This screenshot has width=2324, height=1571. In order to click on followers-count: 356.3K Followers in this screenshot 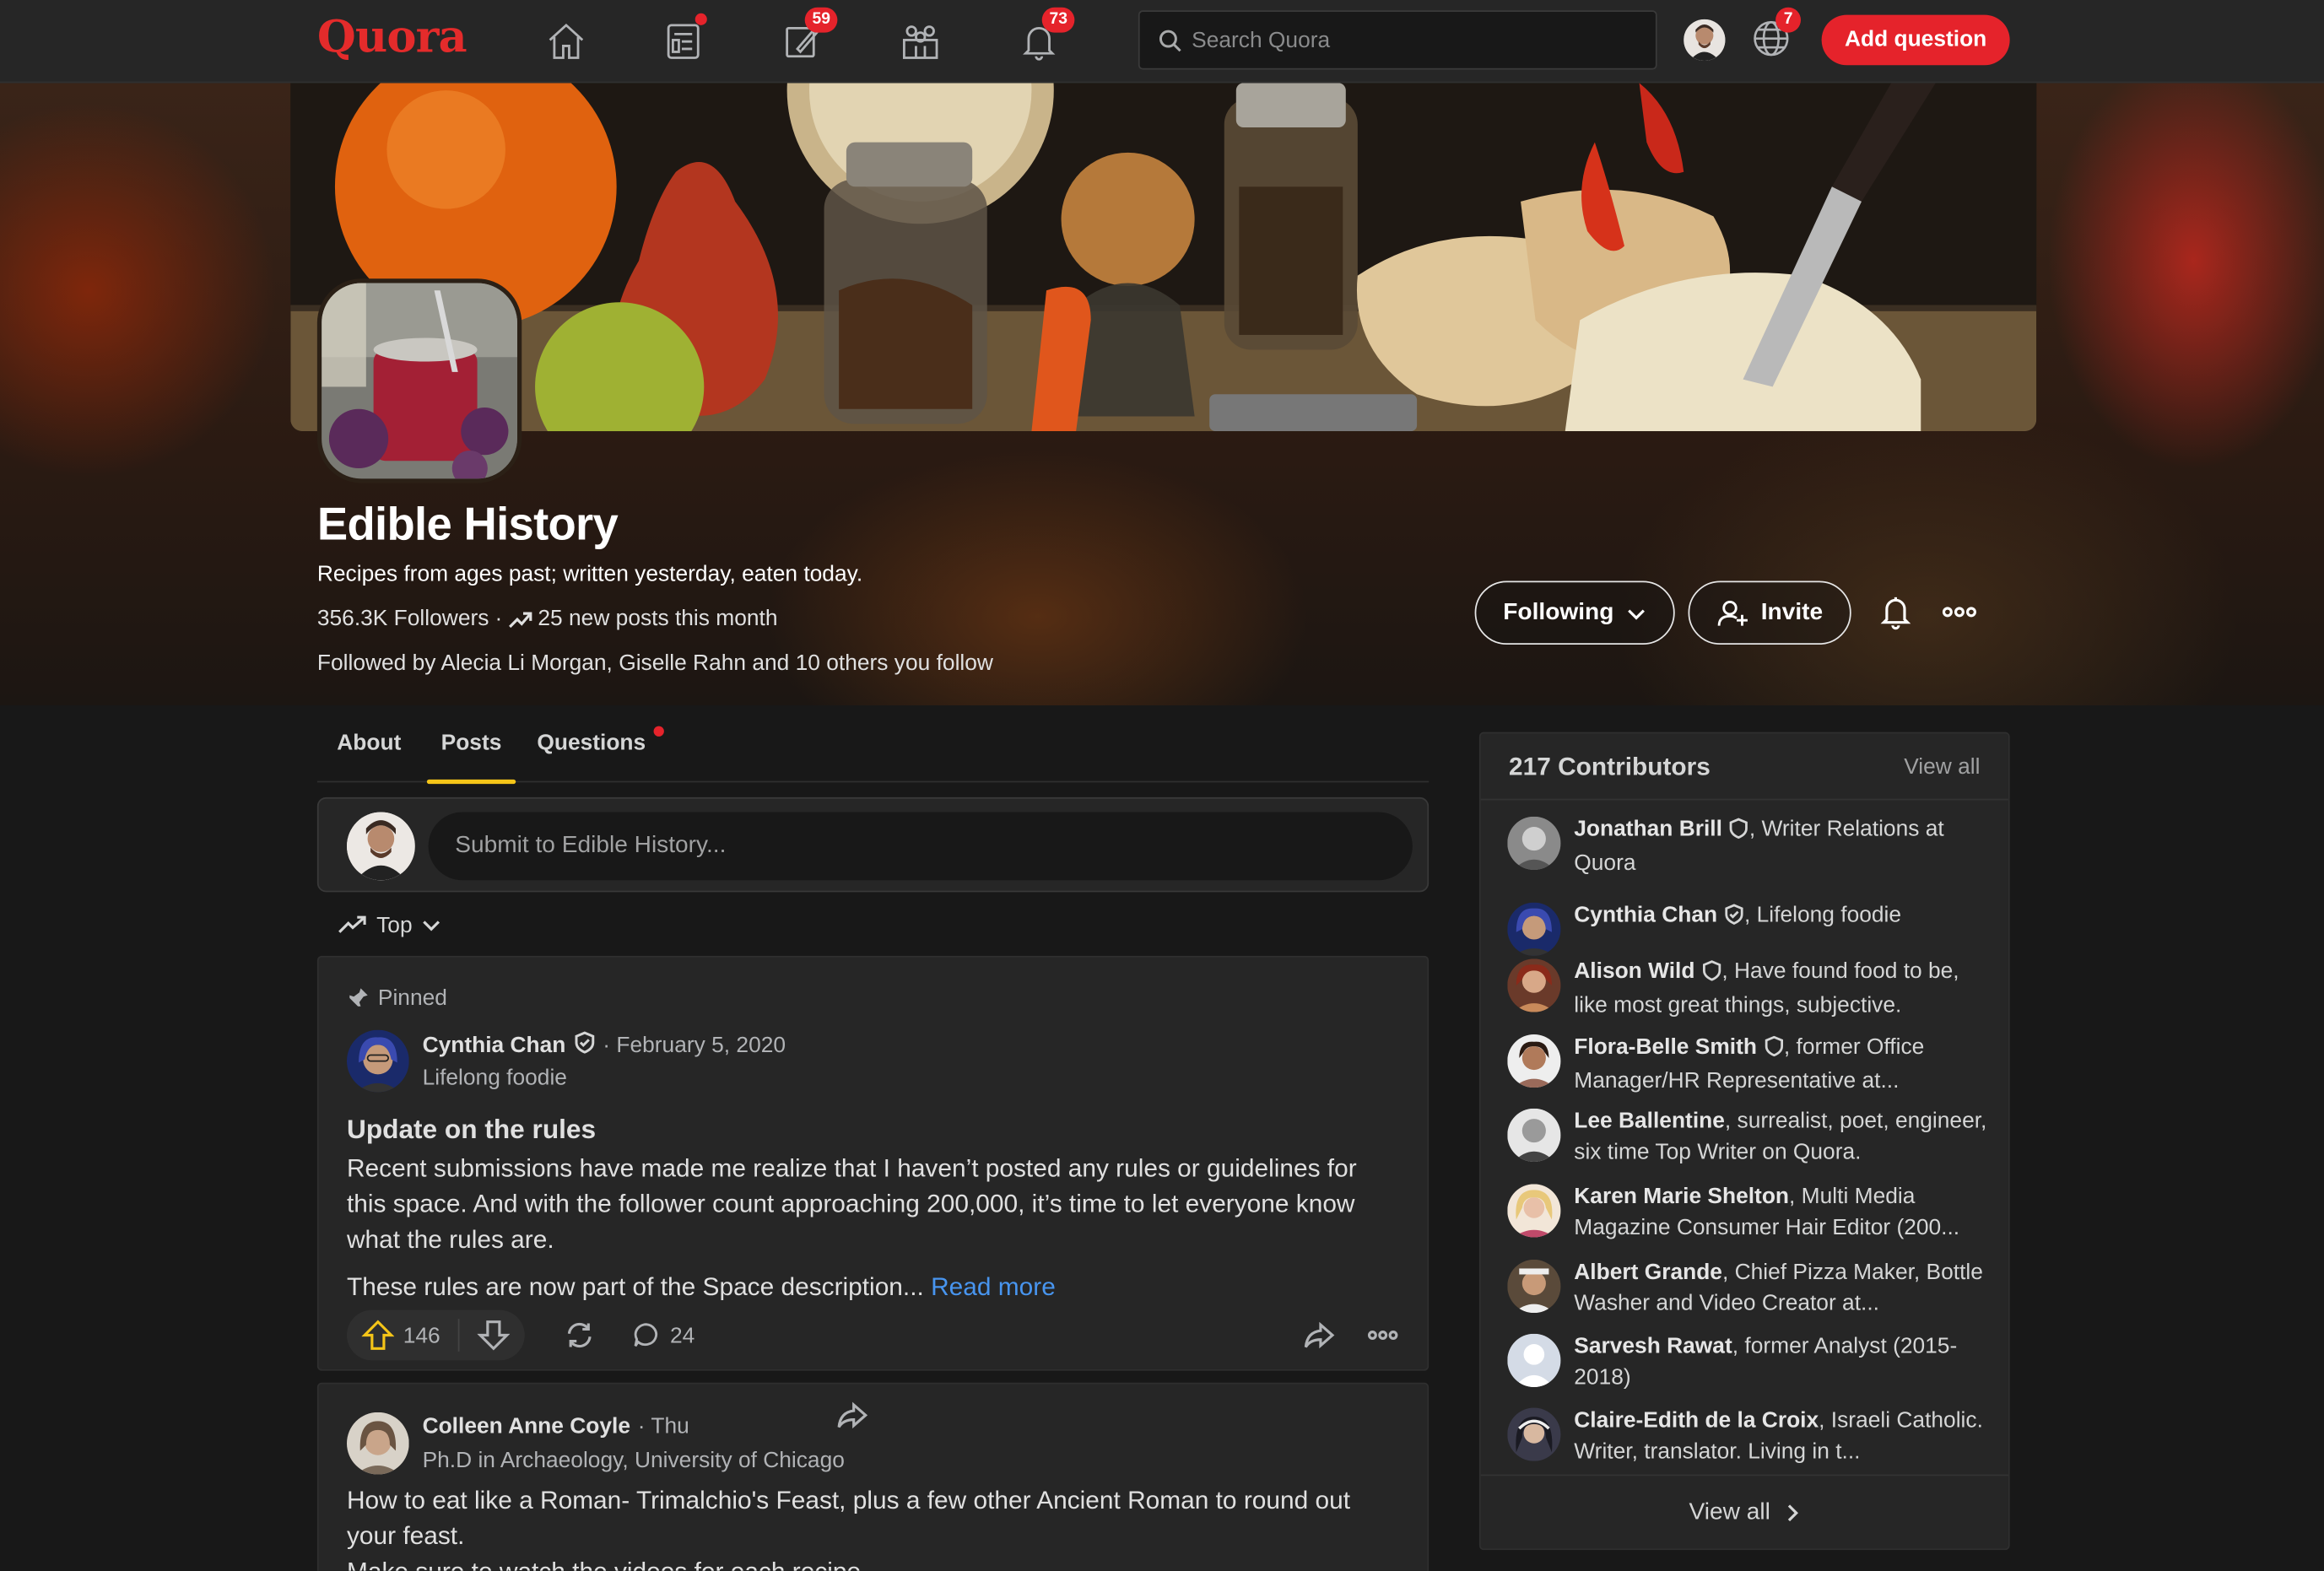, I will do `click(403, 619)`.